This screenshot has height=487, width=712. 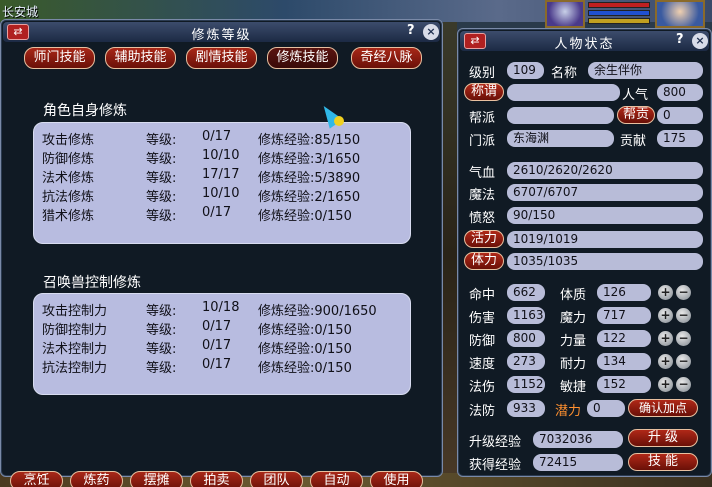 What do you see at coordinates (221, 174) in the screenshot?
I see `row-level: 17/17` at bounding box center [221, 174].